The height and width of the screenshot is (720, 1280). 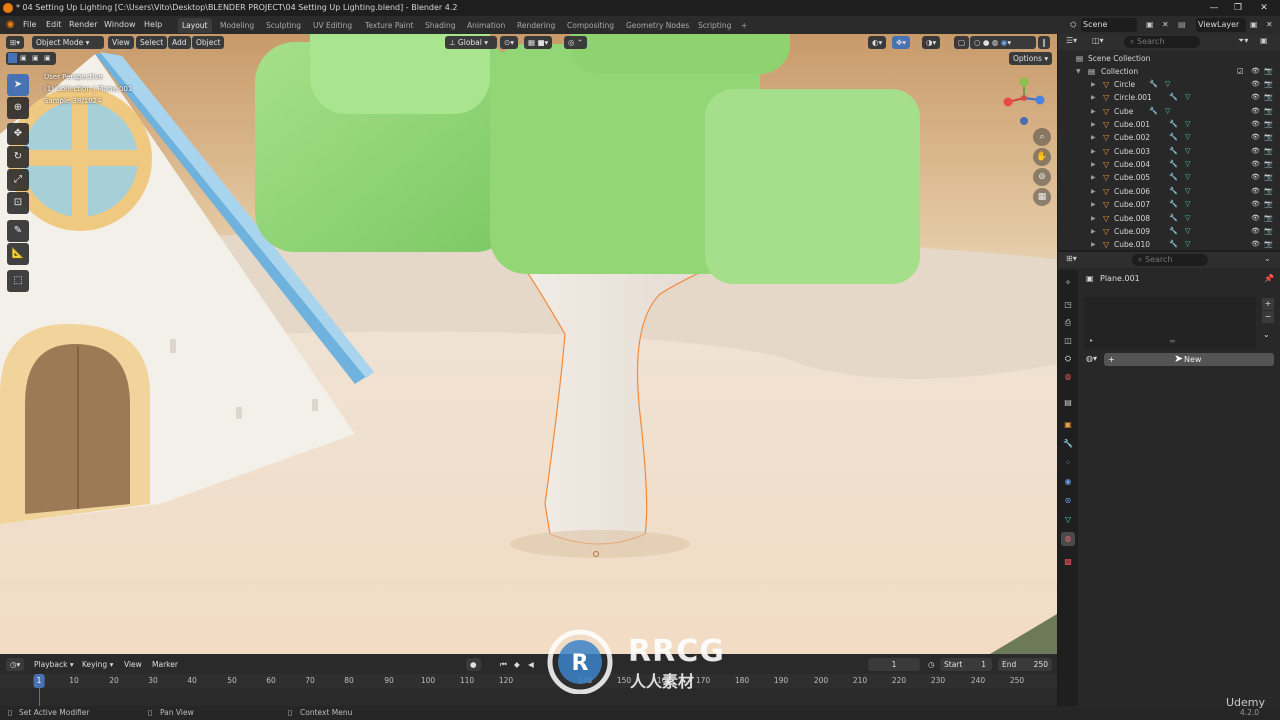 I want to click on outliner-item: ▶ ▽ Circle.001 🔧 ▽ 👁 📷, so click(x=1169, y=97).